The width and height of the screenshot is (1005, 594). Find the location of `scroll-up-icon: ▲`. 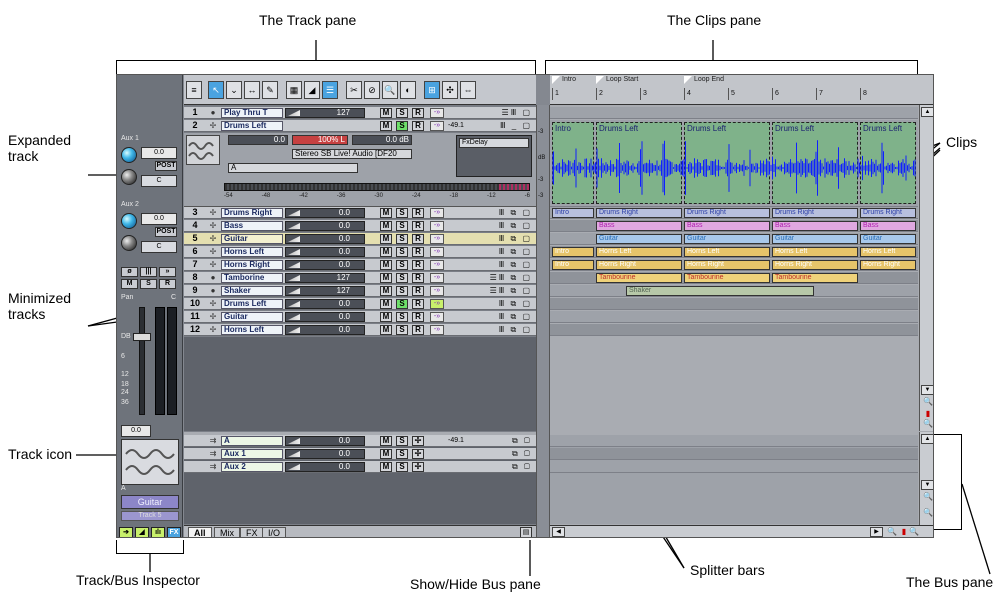

scroll-up-icon: ▲ is located at coordinates (927, 112).